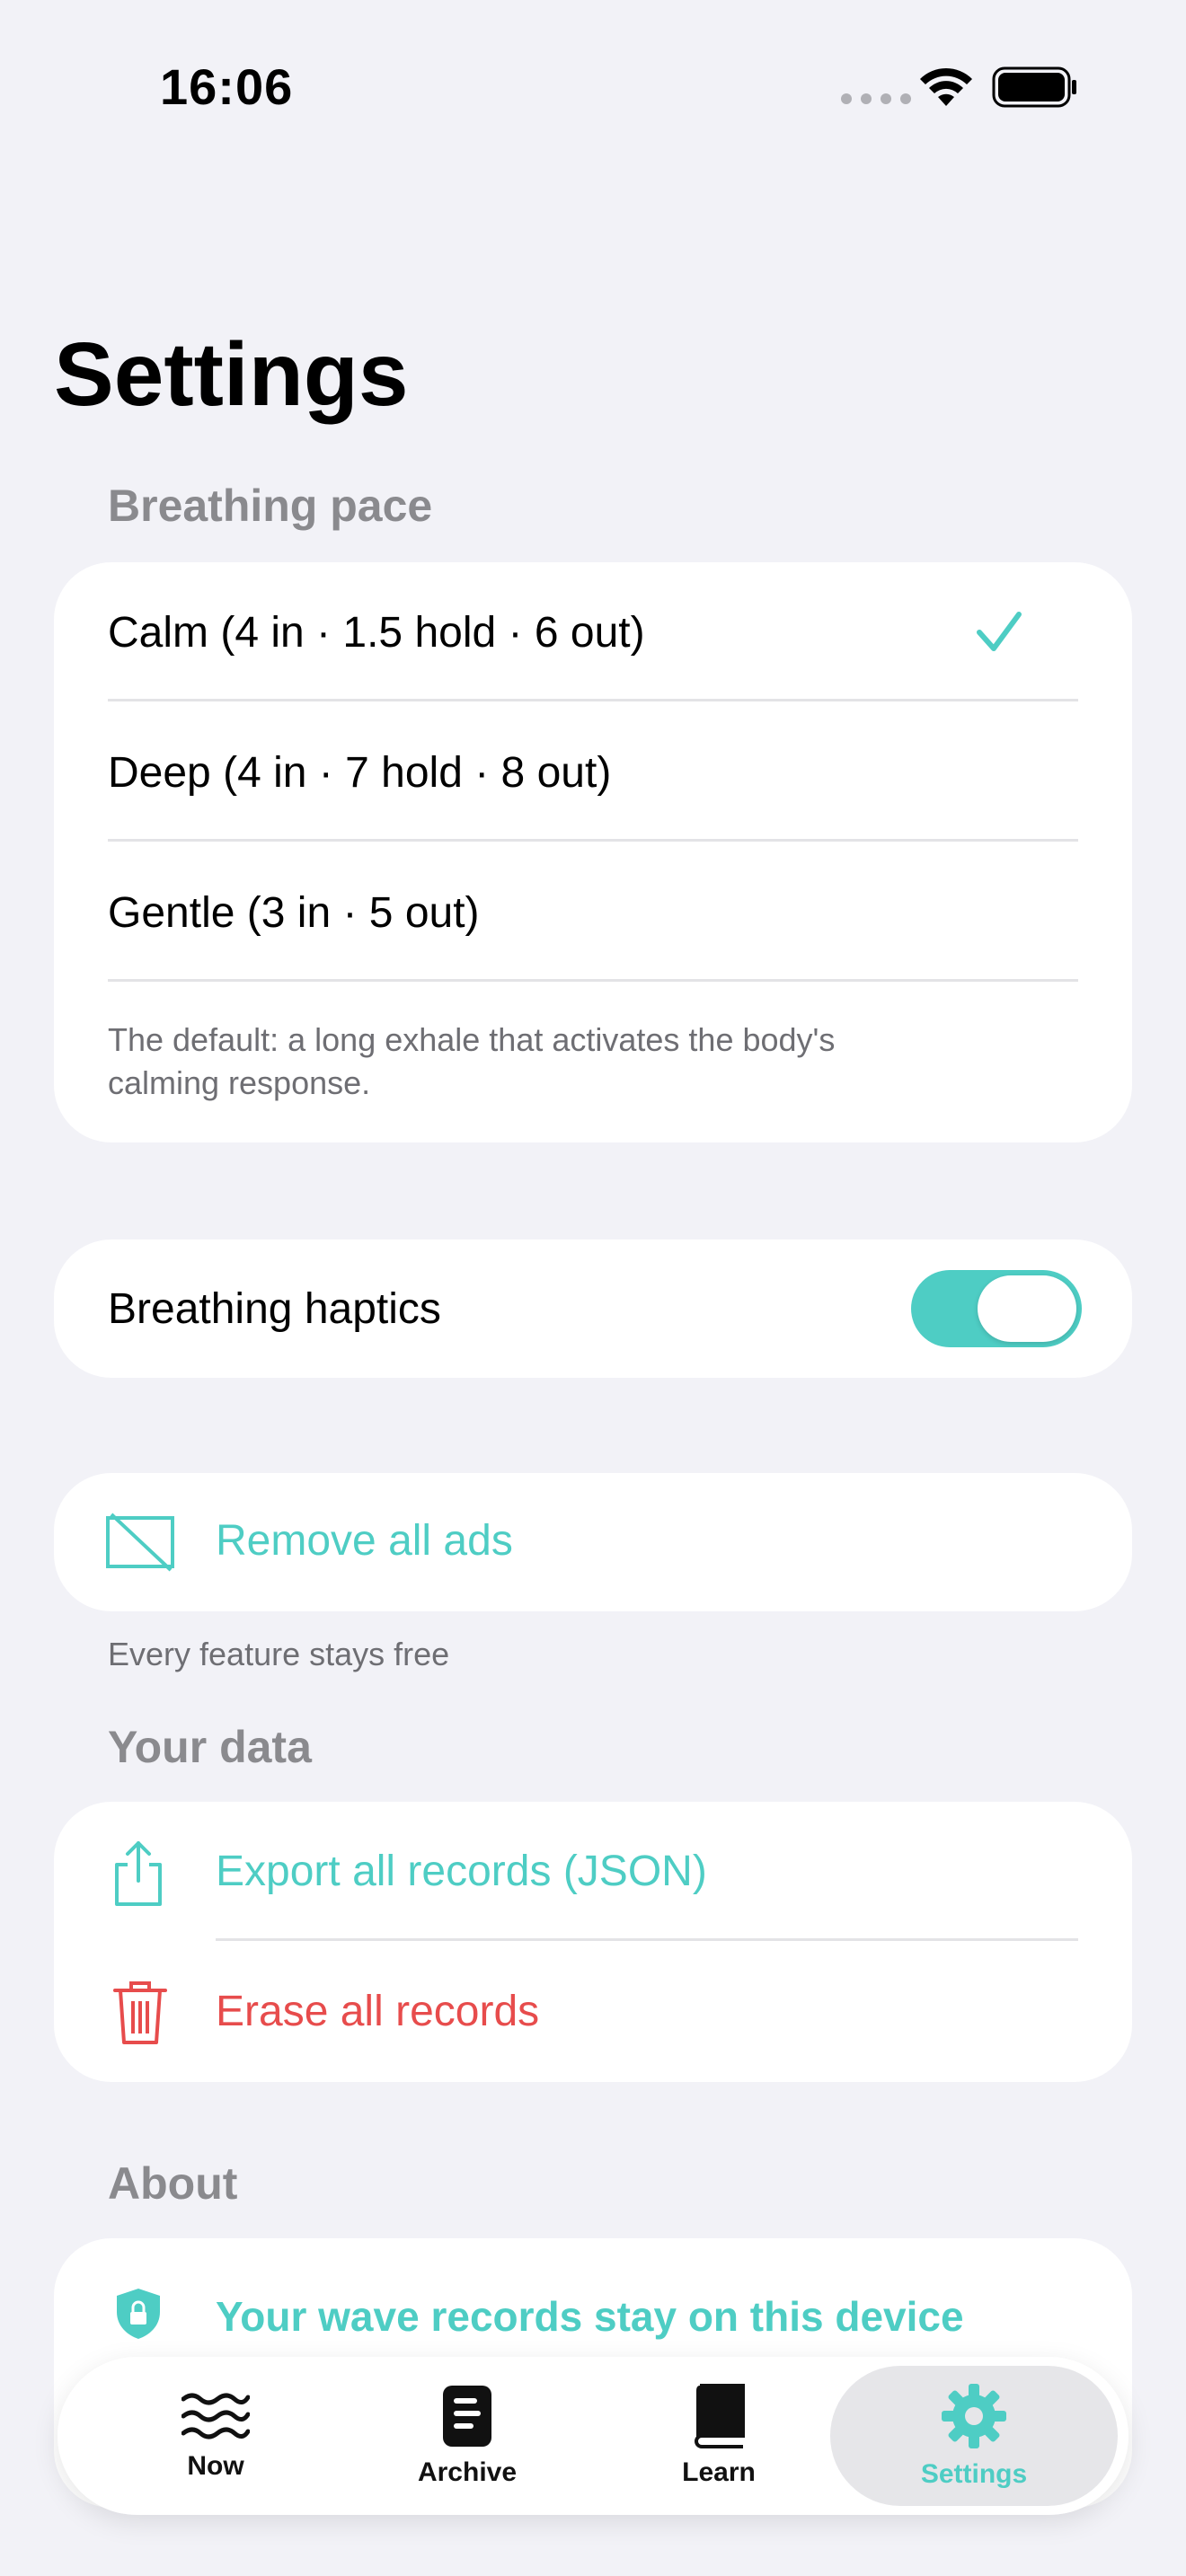 This screenshot has height=2576, width=1186. I want to click on gear-icon, so click(974, 2416).